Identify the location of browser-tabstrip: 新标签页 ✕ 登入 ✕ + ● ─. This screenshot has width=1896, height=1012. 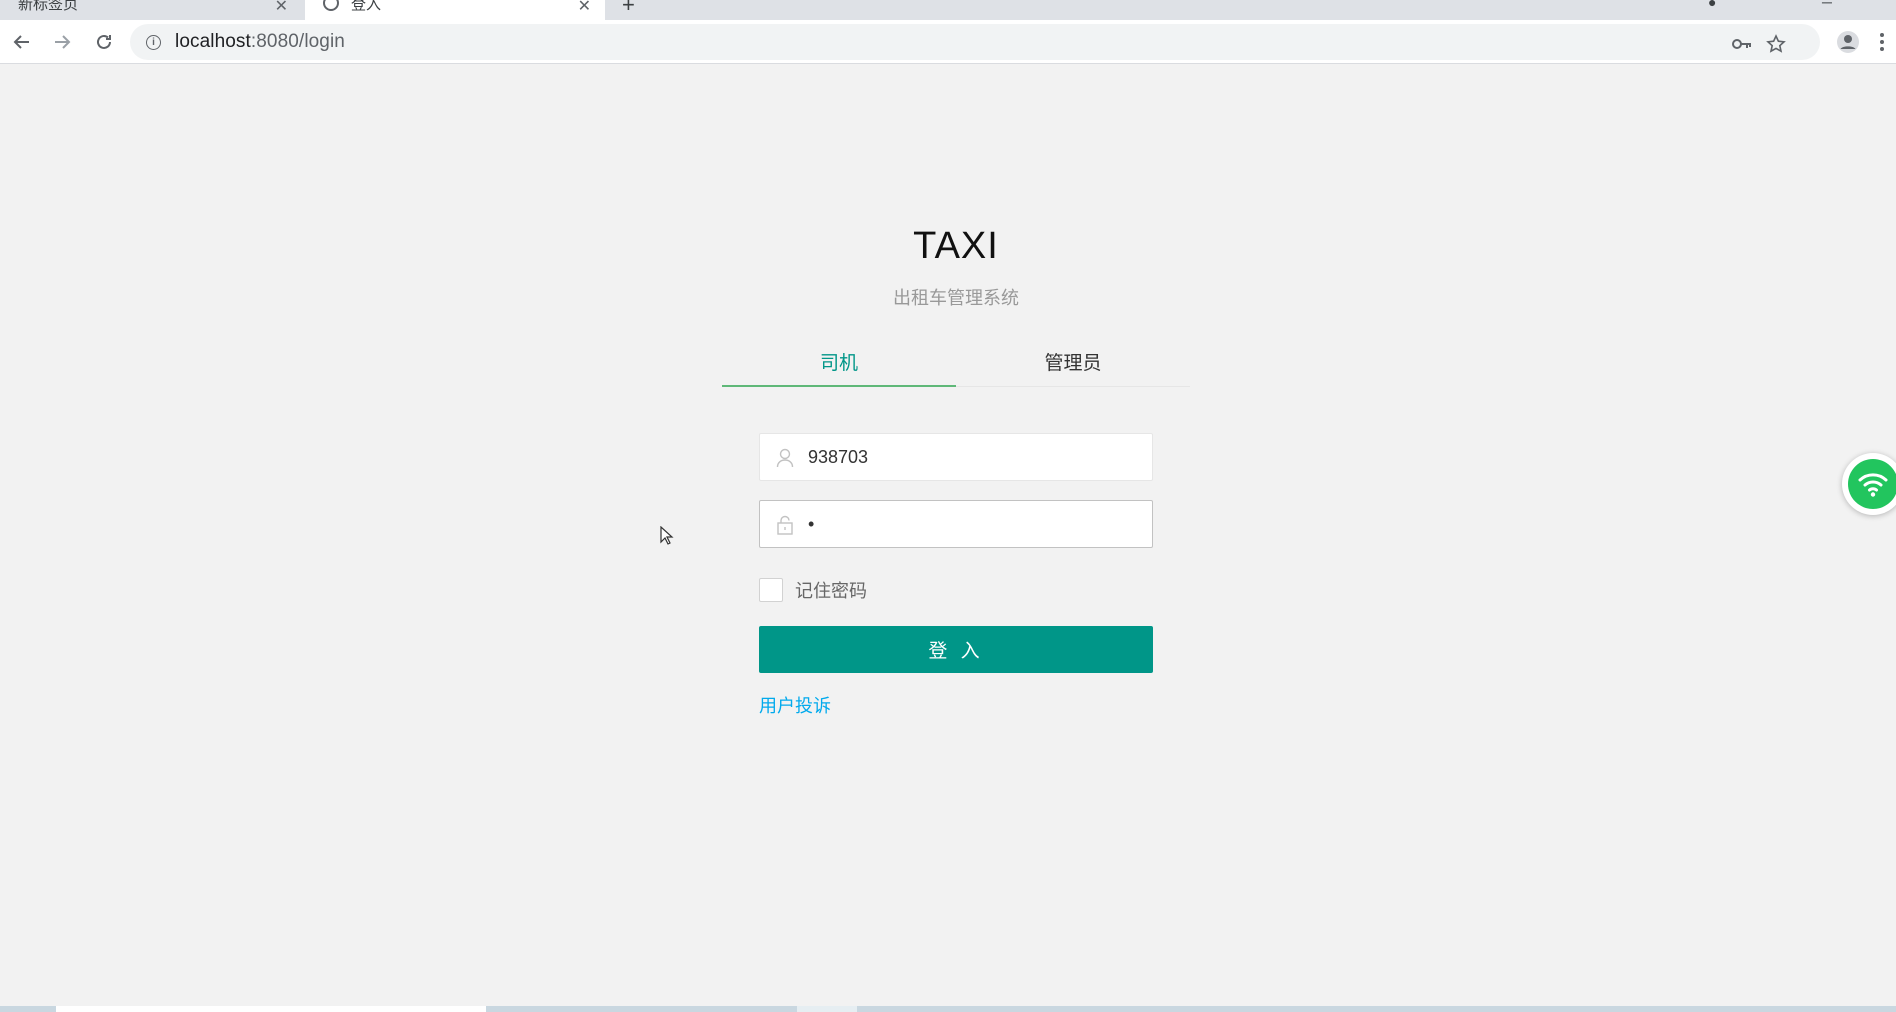
(948, 10).